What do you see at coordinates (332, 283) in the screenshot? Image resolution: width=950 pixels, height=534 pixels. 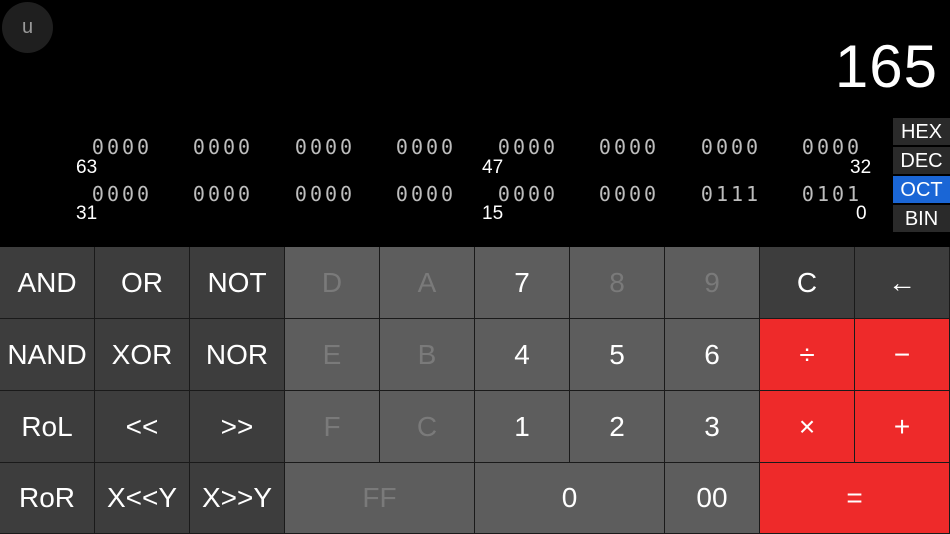 I see `hex-d-key: D` at bounding box center [332, 283].